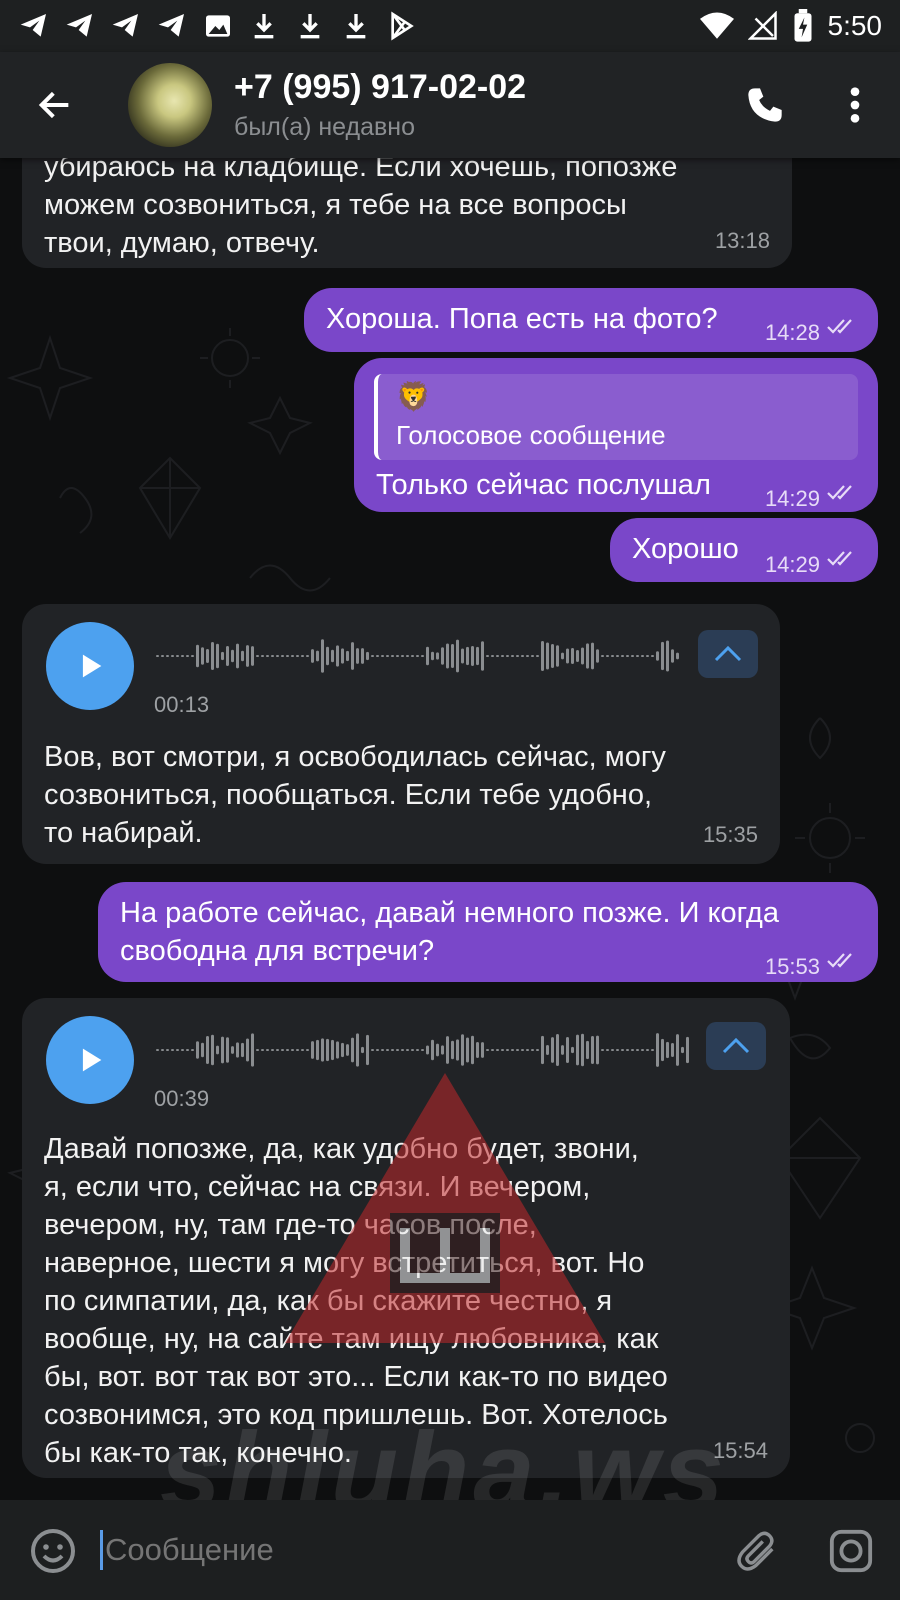 This screenshot has height=1600, width=900. I want to click on more-menu-button, so click(855, 105).